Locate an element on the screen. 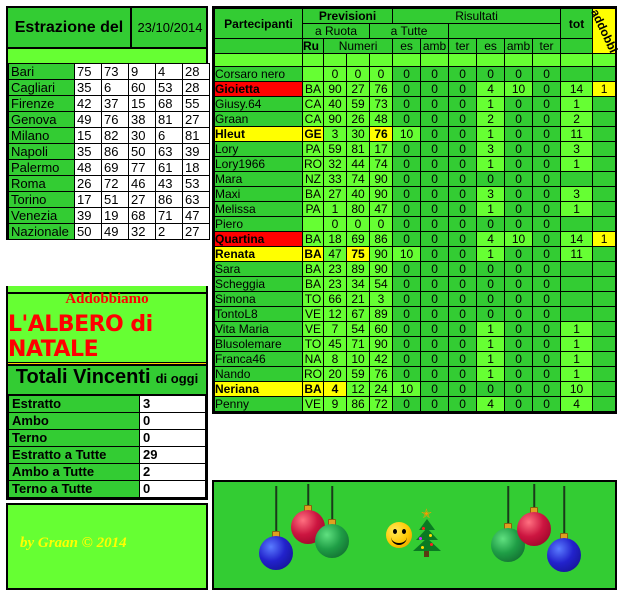 The width and height of the screenshot is (623, 596). th-partecipanti: Partecipanti is located at coordinates (258, 23).